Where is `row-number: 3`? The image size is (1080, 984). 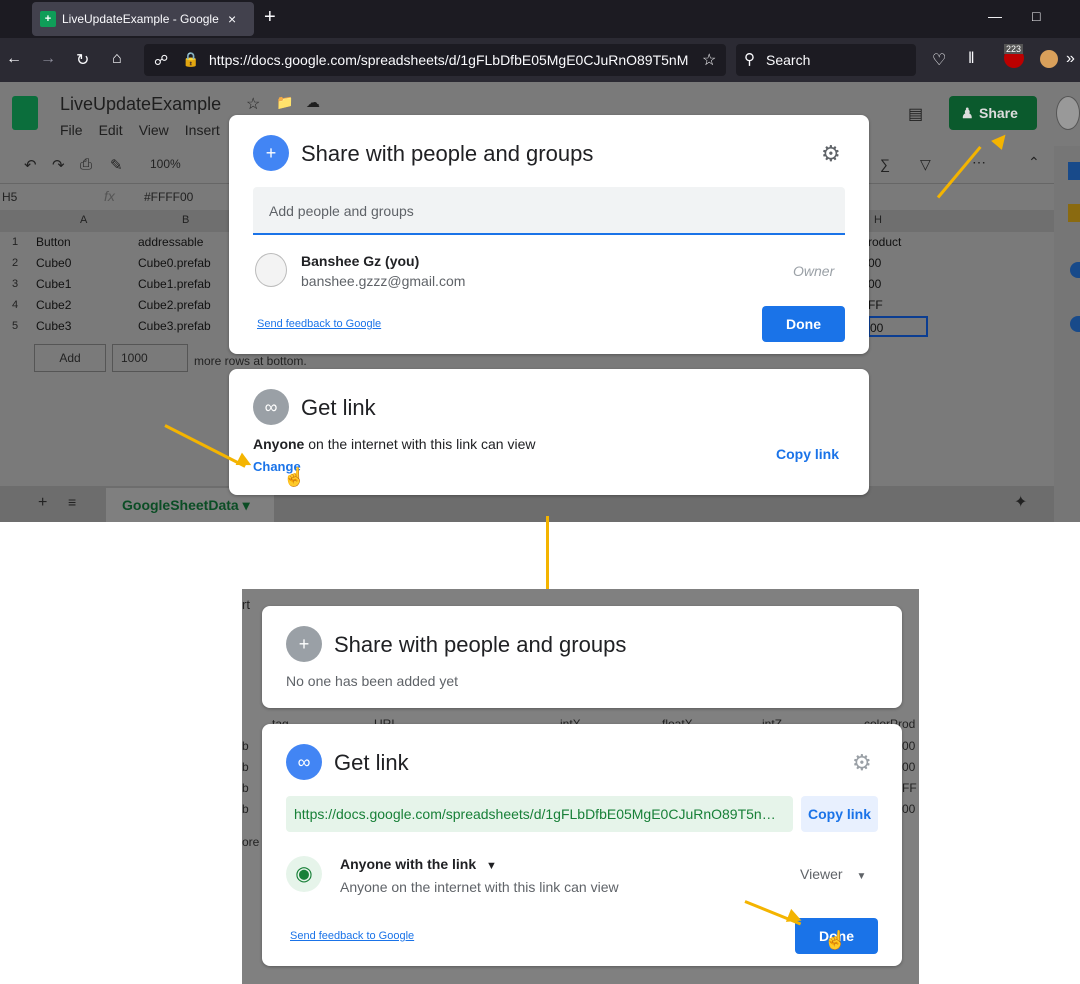 row-number: 3 is located at coordinates (15, 284).